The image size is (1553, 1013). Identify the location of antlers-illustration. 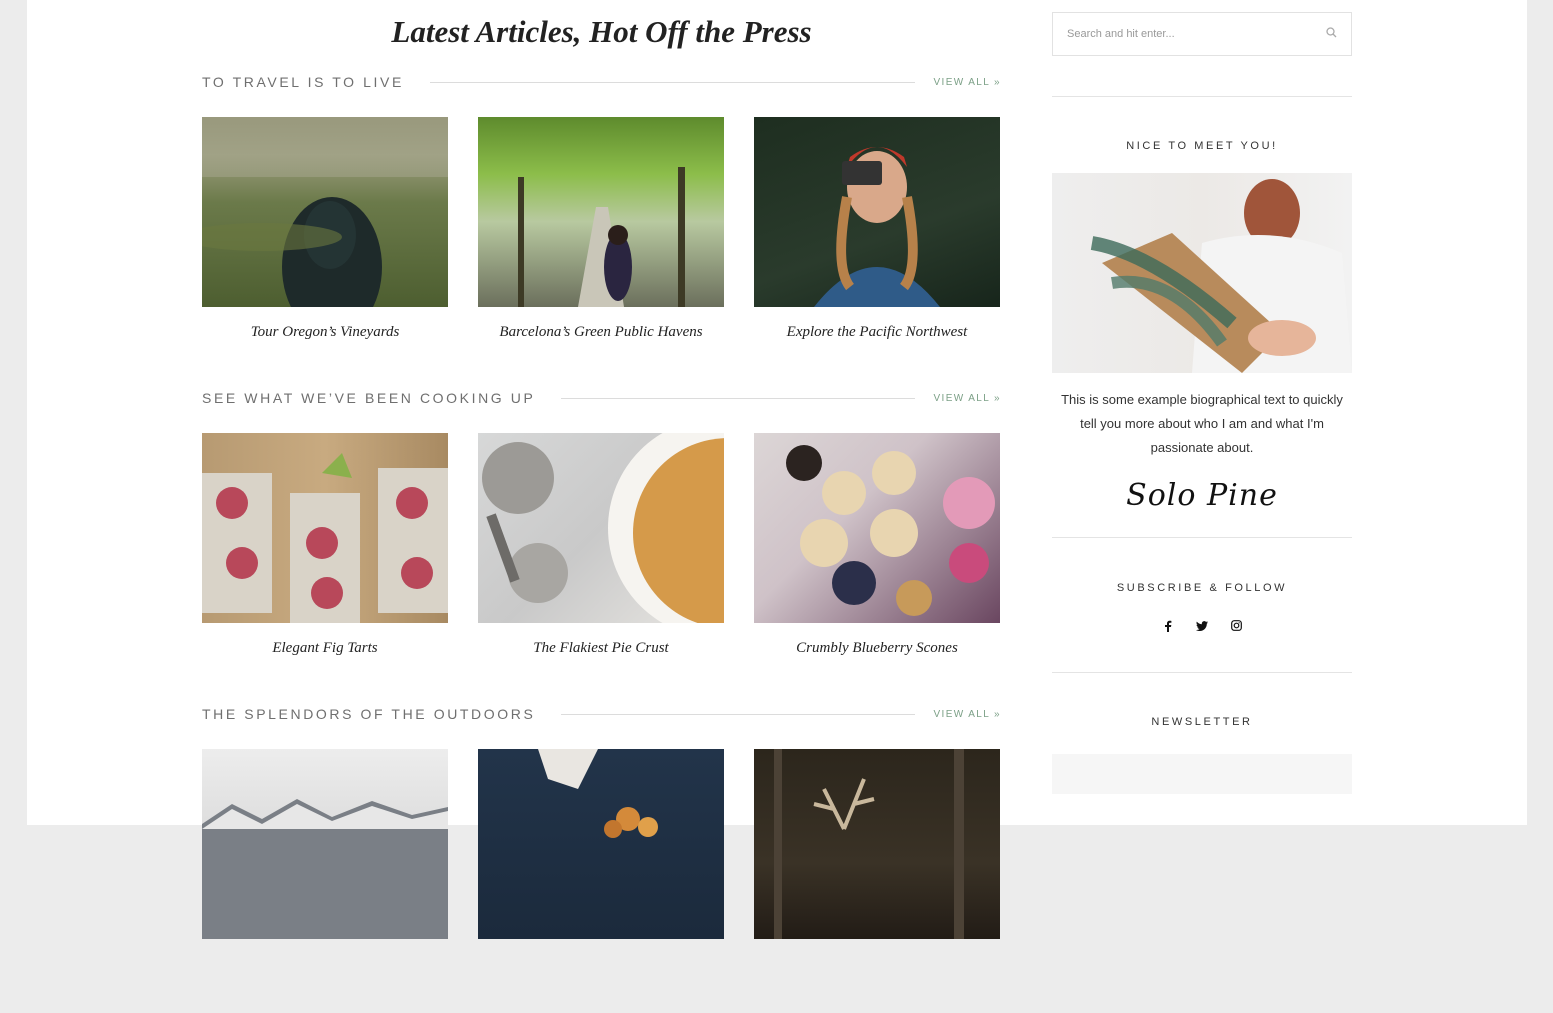
(869, 844).